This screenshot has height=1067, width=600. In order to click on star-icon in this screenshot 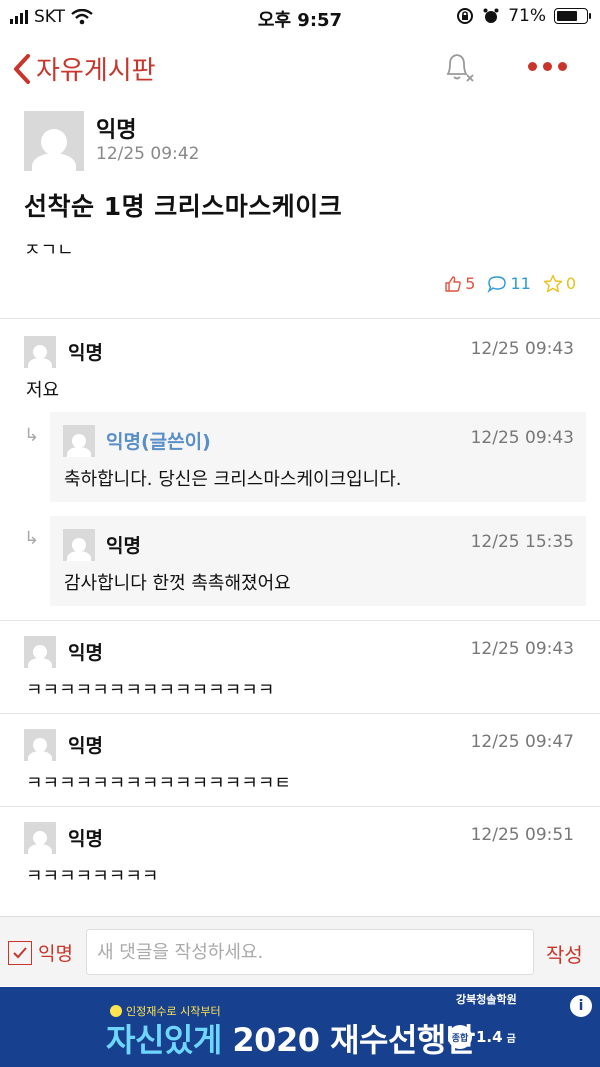, I will do `click(553, 283)`.